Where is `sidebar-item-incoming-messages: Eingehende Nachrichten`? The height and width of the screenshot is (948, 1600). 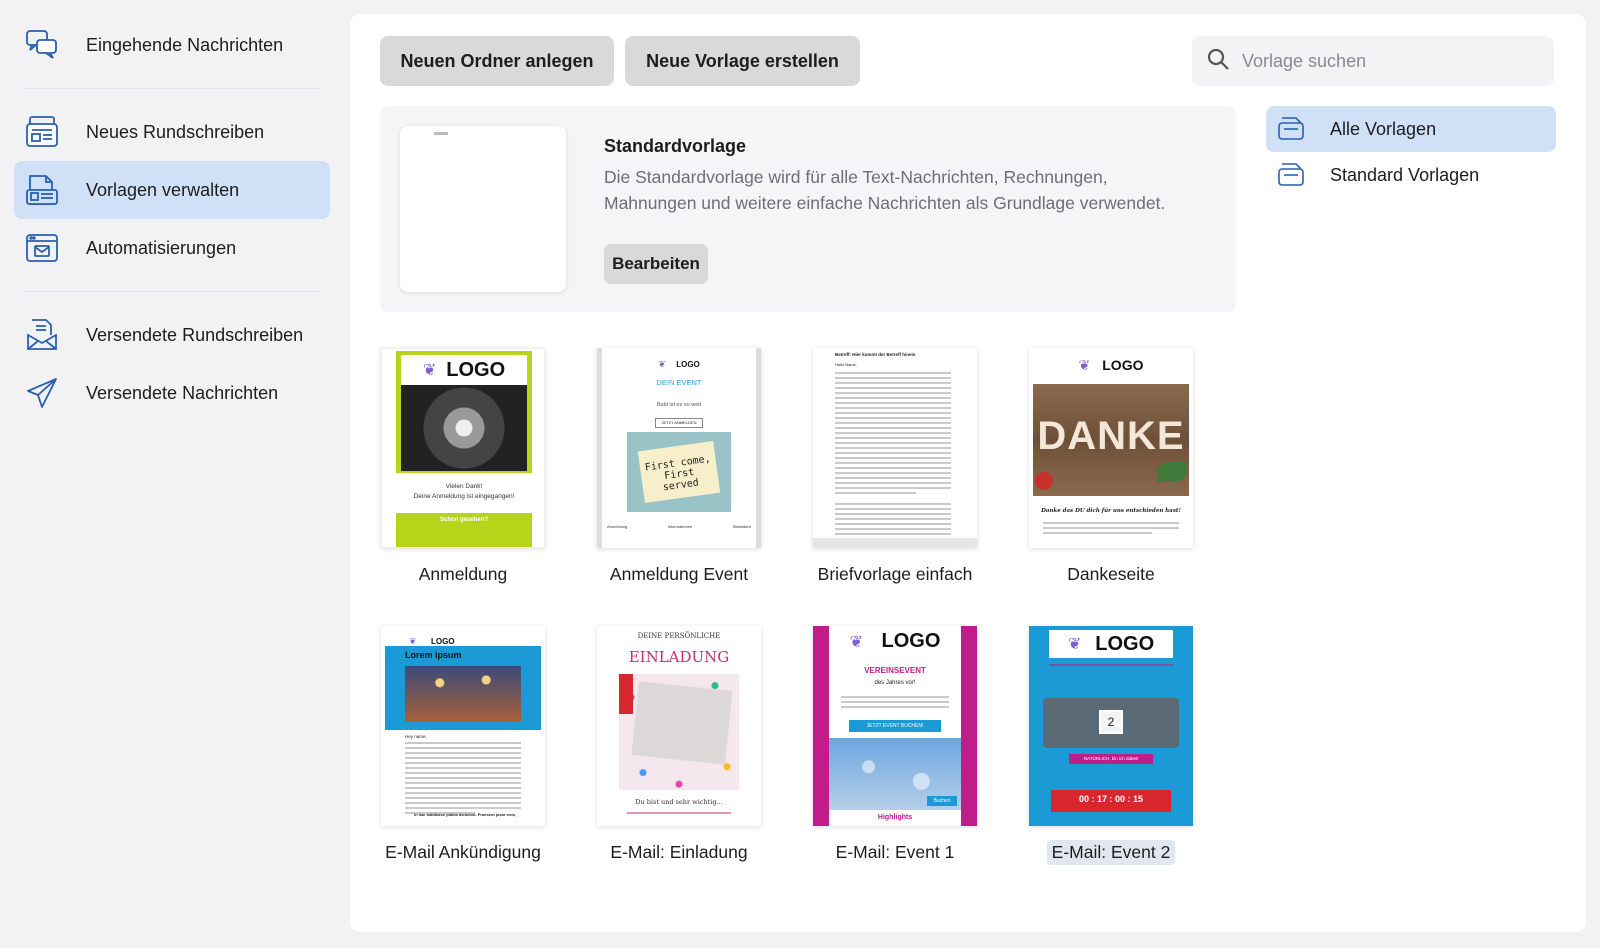
sidebar-item-incoming-messages: Eingehende Nachrichten is located at coordinates (172, 45).